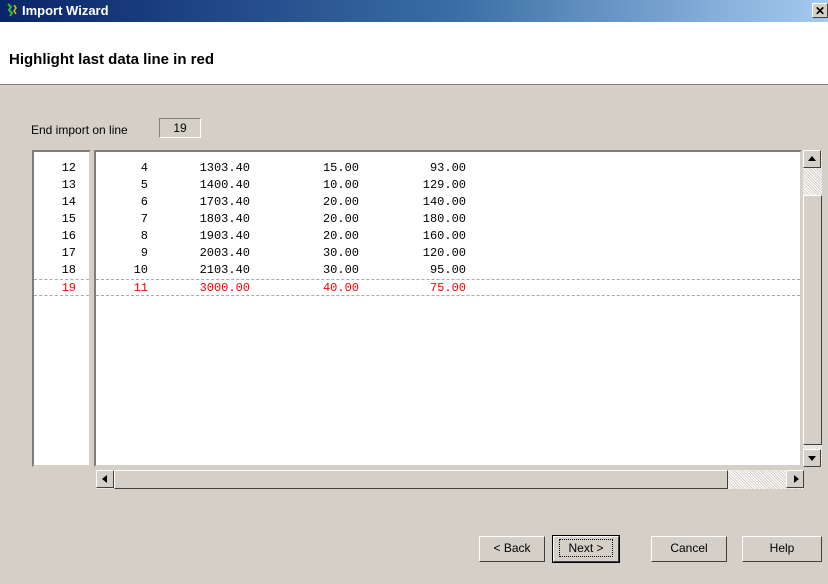 The height and width of the screenshot is (584, 828). I want to click on data-cell: 160.00, so click(444, 236).